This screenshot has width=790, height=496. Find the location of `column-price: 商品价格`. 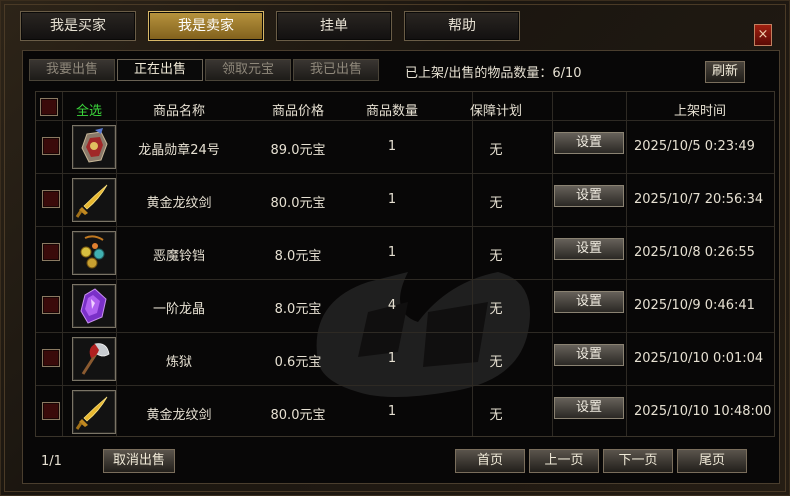

column-price: 商品价格 is located at coordinates (297, 111).